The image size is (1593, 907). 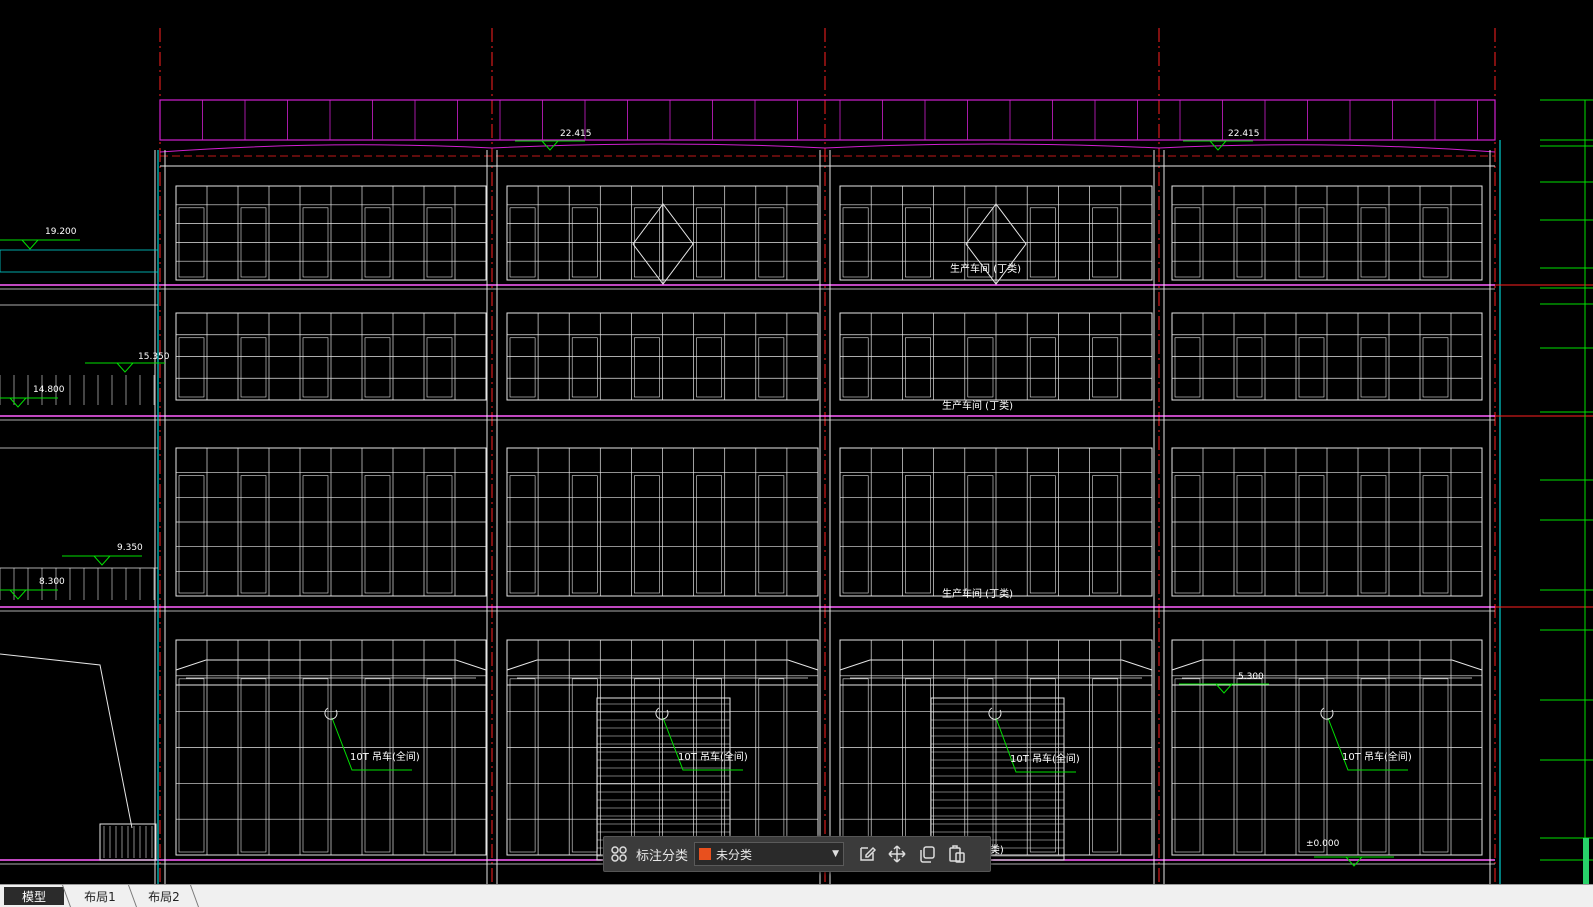 I want to click on elev-right-low: 5.300, so click(x=1251, y=677).